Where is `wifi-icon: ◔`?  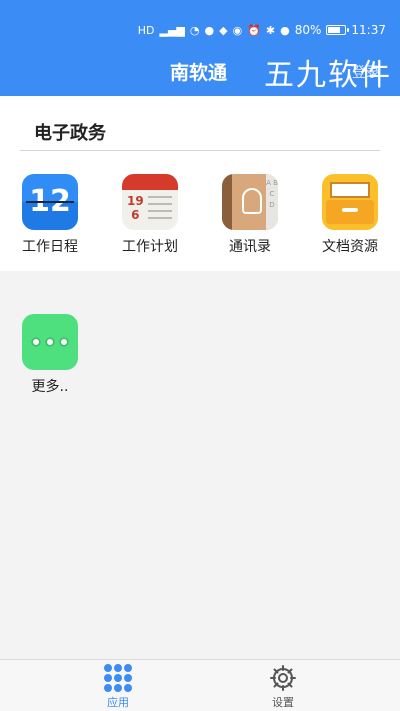
wifi-icon: ◔ is located at coordinates (194, 30).